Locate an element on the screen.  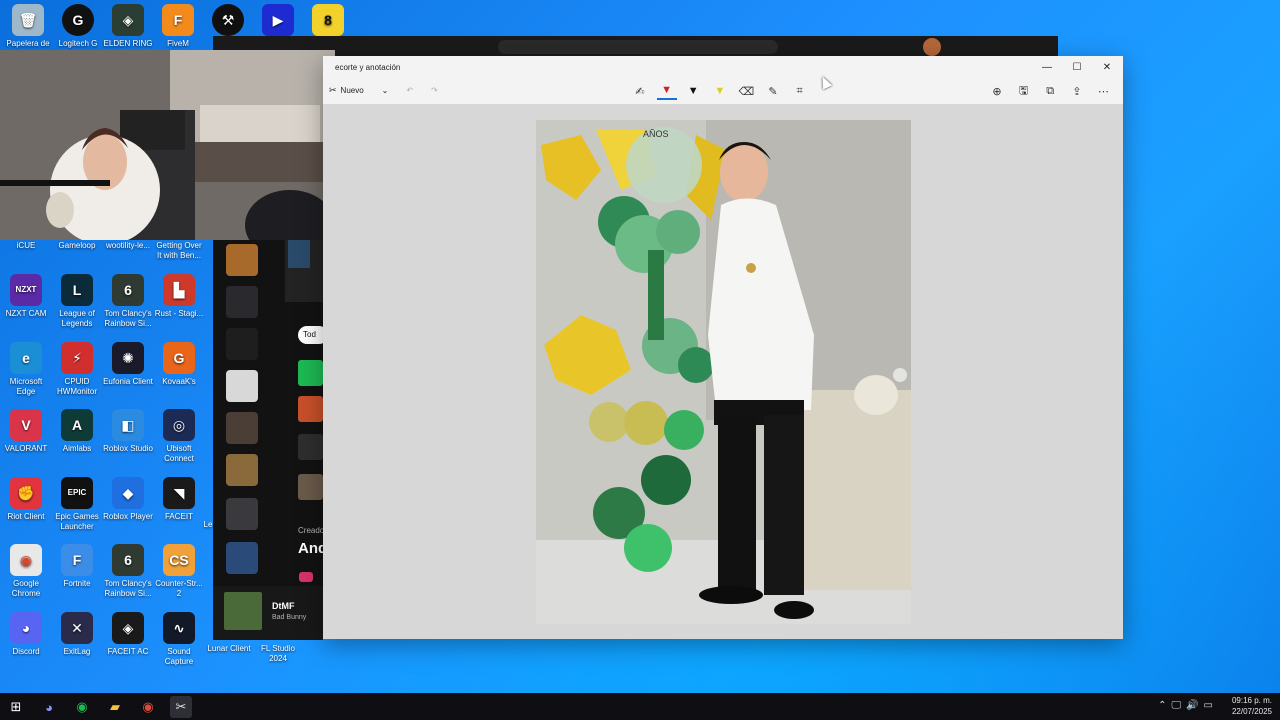
desktop-icon: ✊ Riot Client is located at coordinates (26, 499).